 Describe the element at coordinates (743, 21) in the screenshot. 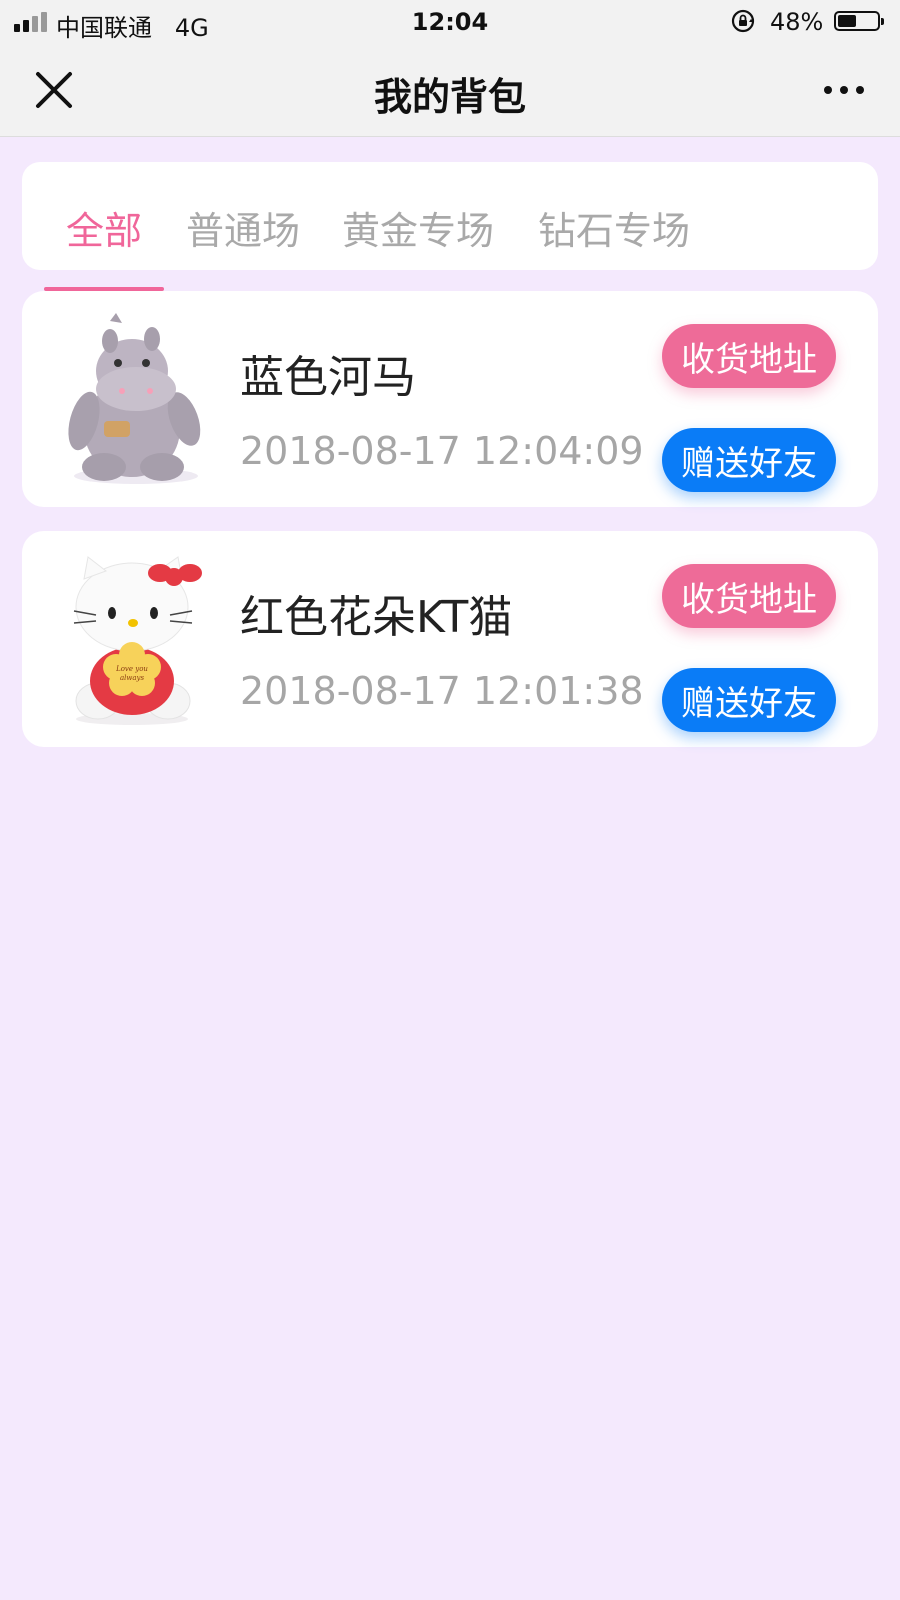

I see `rotation-lock-icon` at that location.